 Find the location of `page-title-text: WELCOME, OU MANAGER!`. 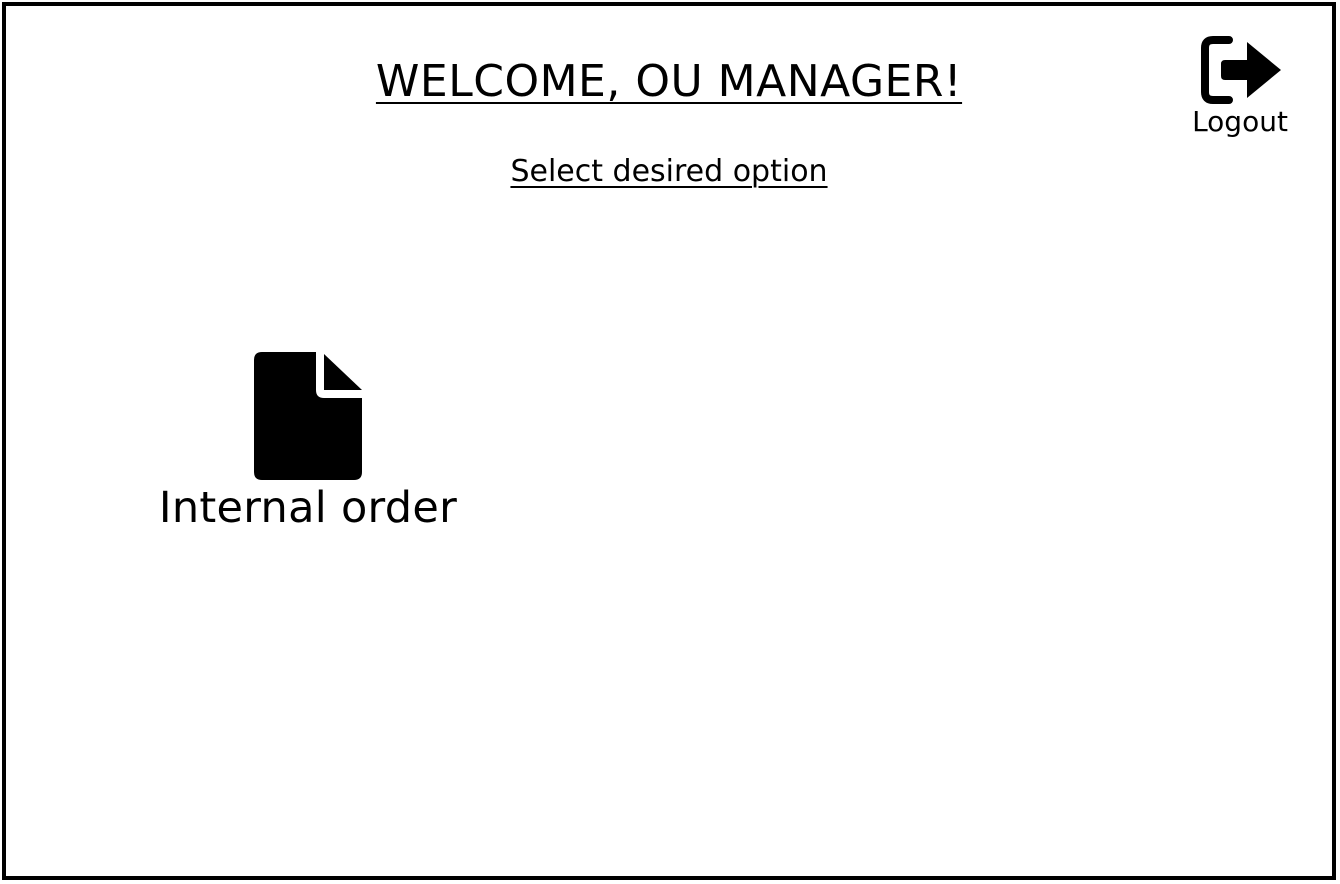

page-title-text: WELCOME, OU MANAGER! is located at coordinates (669, 81).